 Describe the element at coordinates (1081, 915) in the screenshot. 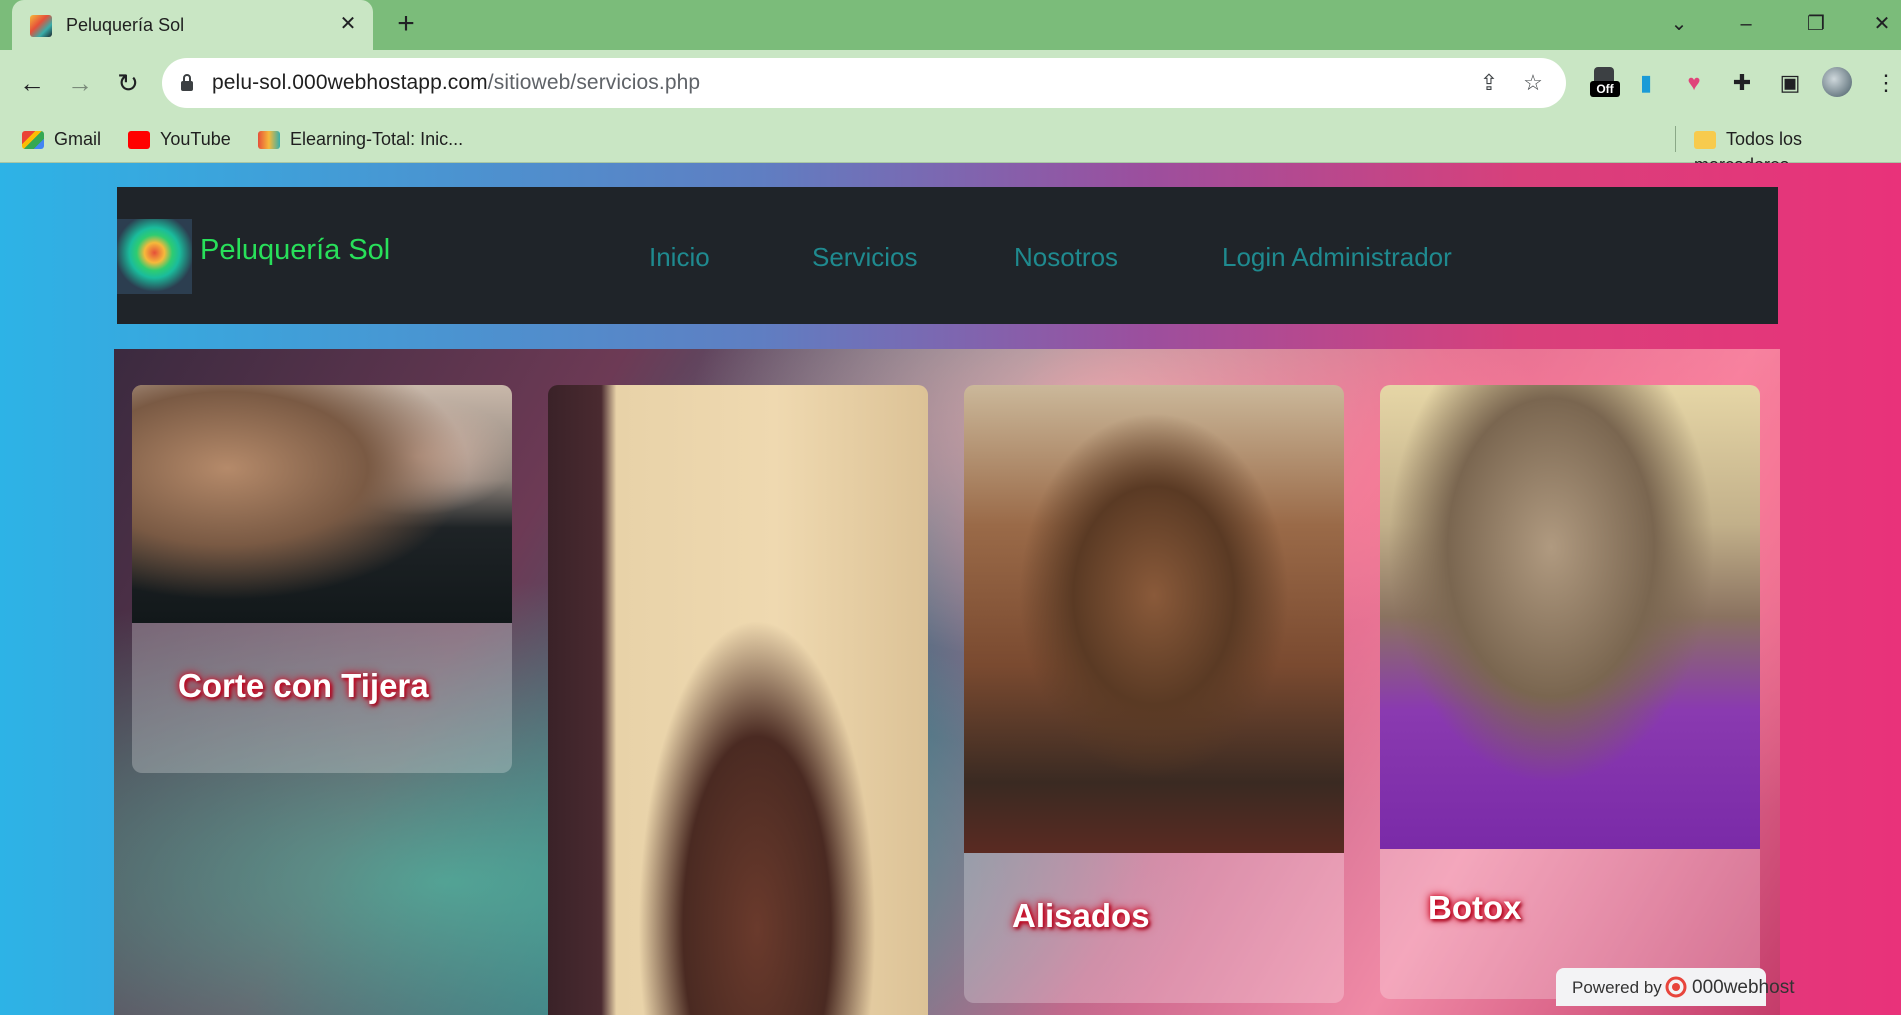

I see `card-title: Alisados` at that location.